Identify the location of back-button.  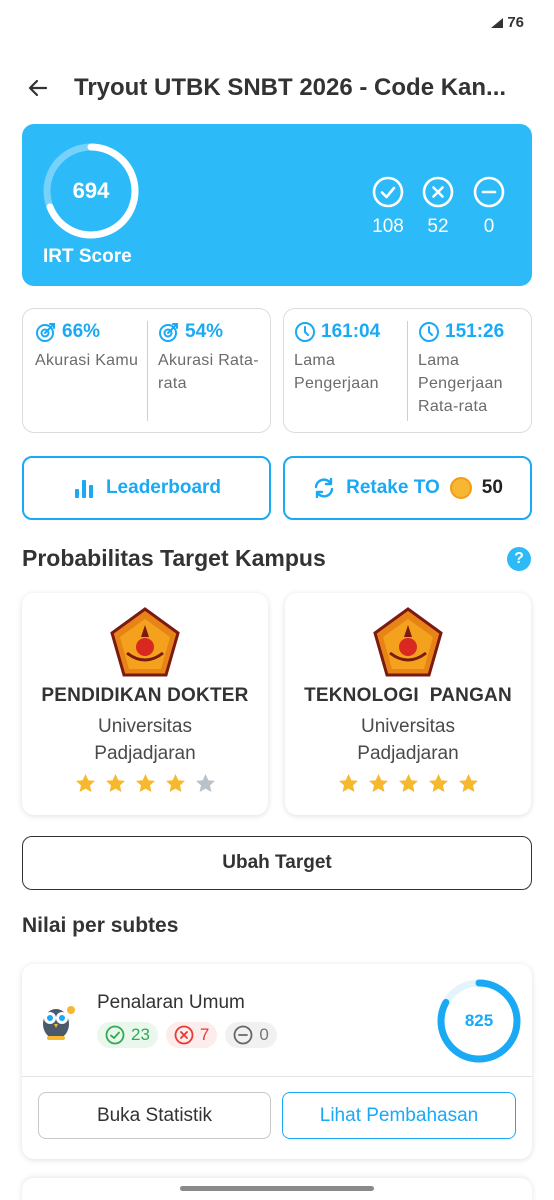
(38, 88).